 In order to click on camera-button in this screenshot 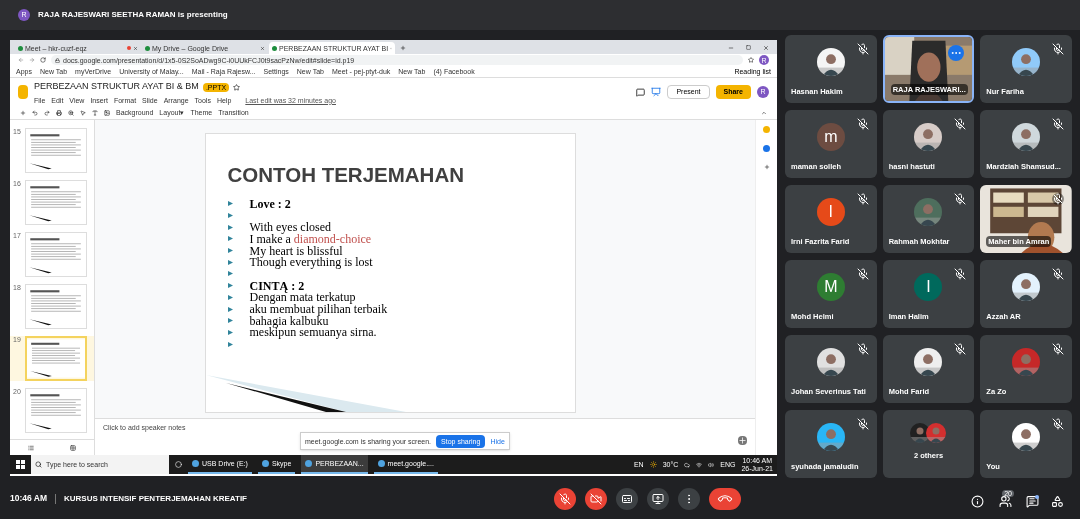, I will do `click(596, 498)`.